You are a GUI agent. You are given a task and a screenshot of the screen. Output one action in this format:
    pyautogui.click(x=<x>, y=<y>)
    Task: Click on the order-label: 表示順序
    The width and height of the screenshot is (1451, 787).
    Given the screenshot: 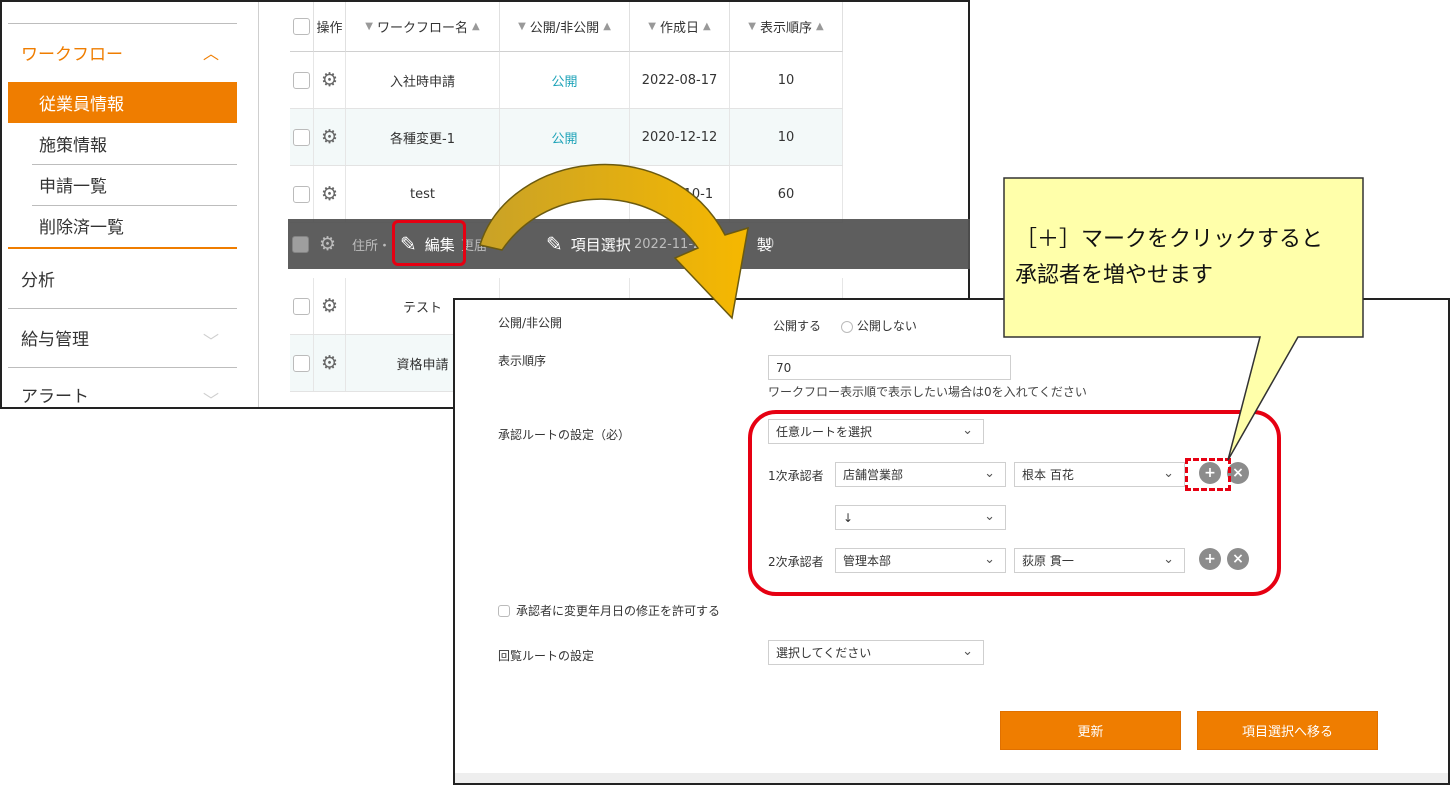 What is the action you would take?
    pyautogui.click(x=522, y=361)
    